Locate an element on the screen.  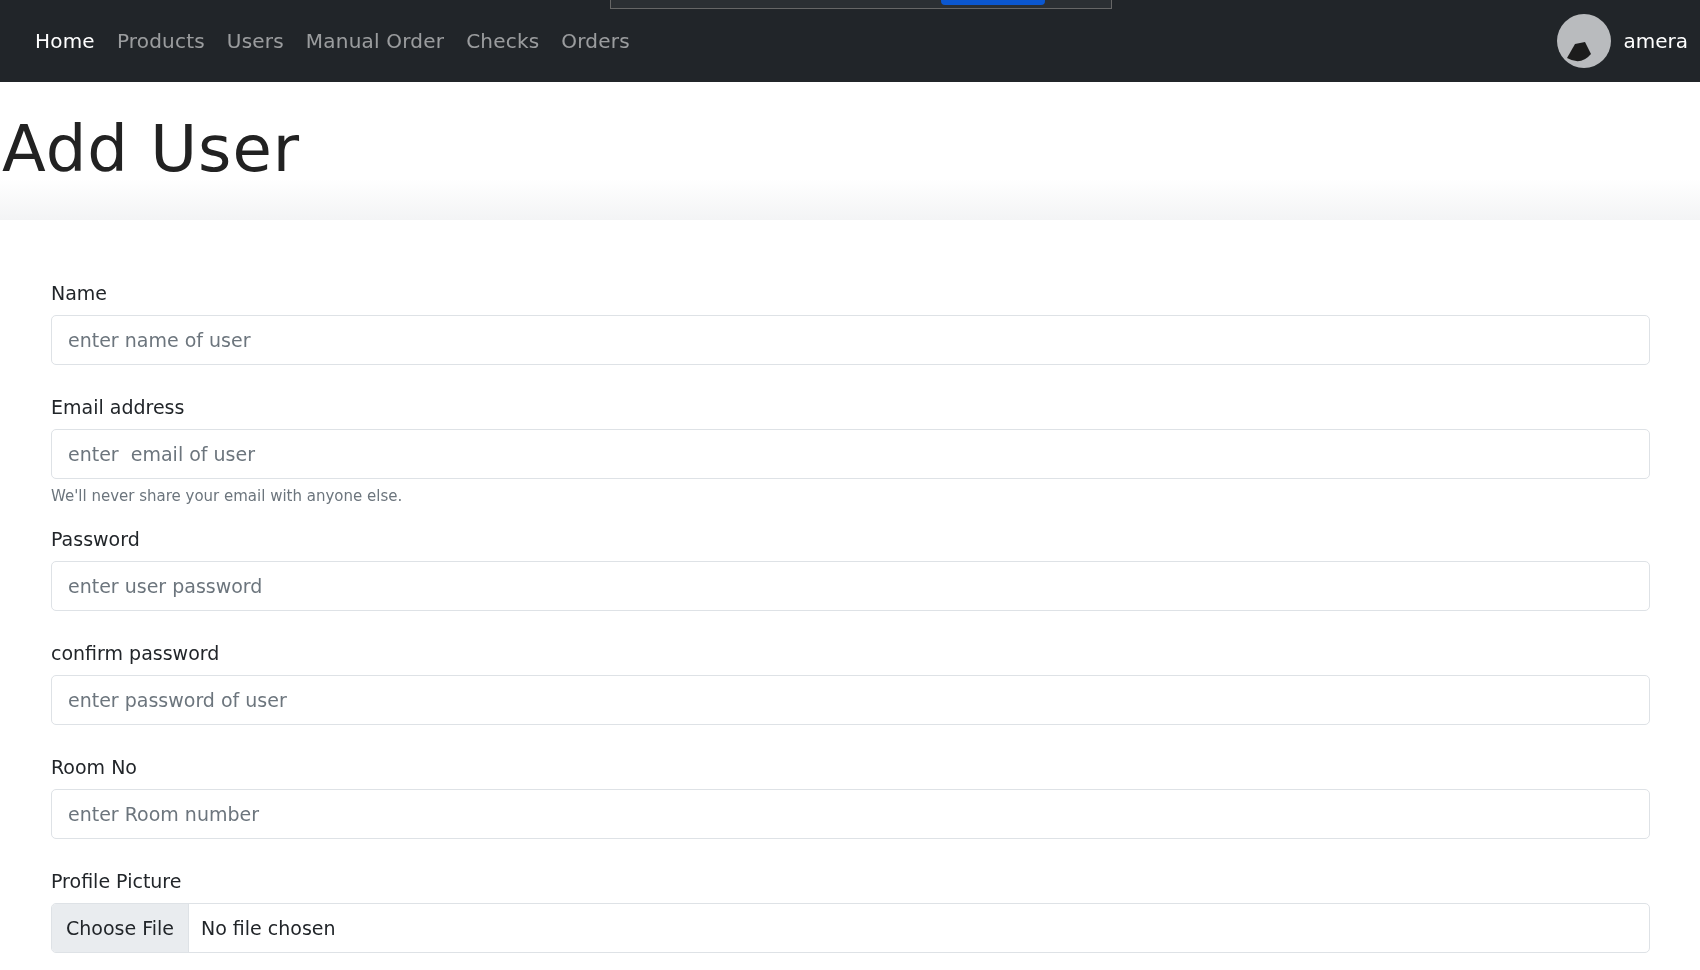
input-field: enter password of user is located at coordinates (850, 700).